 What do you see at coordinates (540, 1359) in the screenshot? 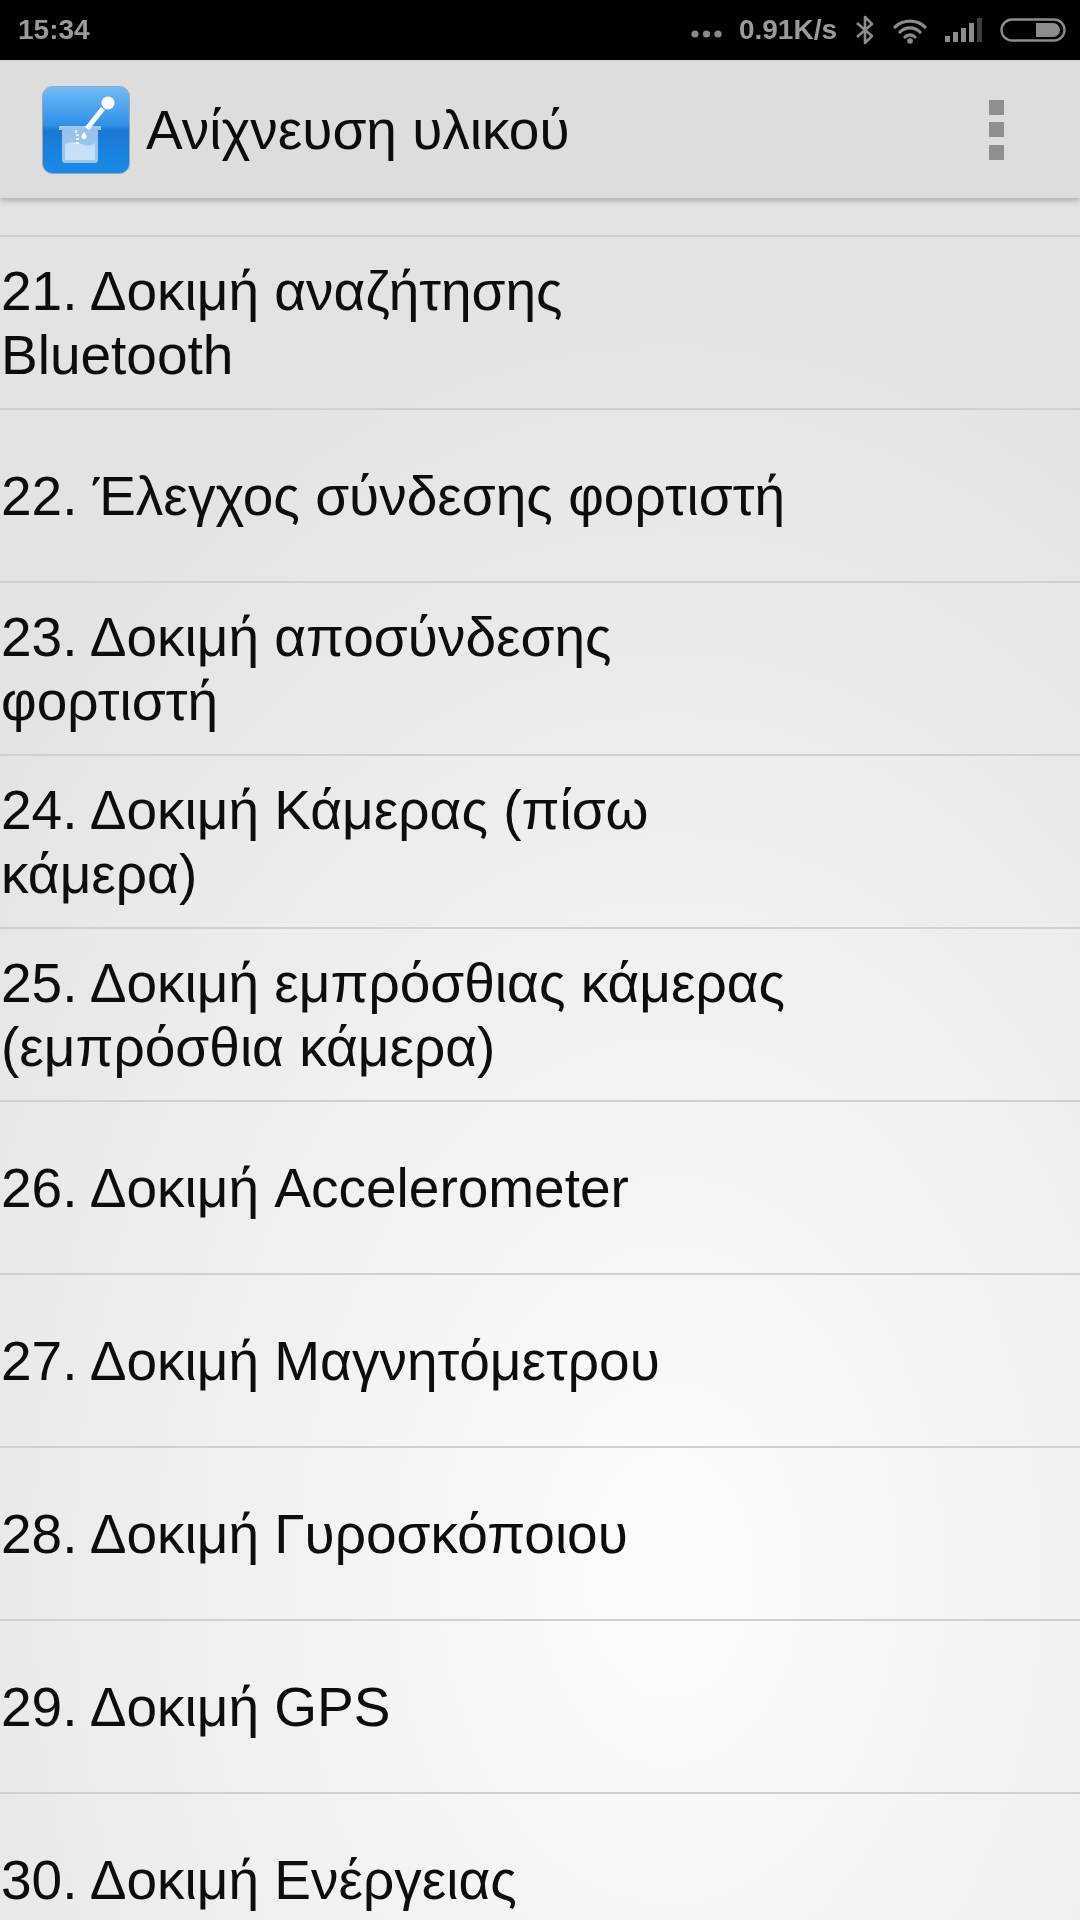
I see `list-item: 27. Δοκιμή Μαγνητόμετρου` at bounding box center [540, 1359].